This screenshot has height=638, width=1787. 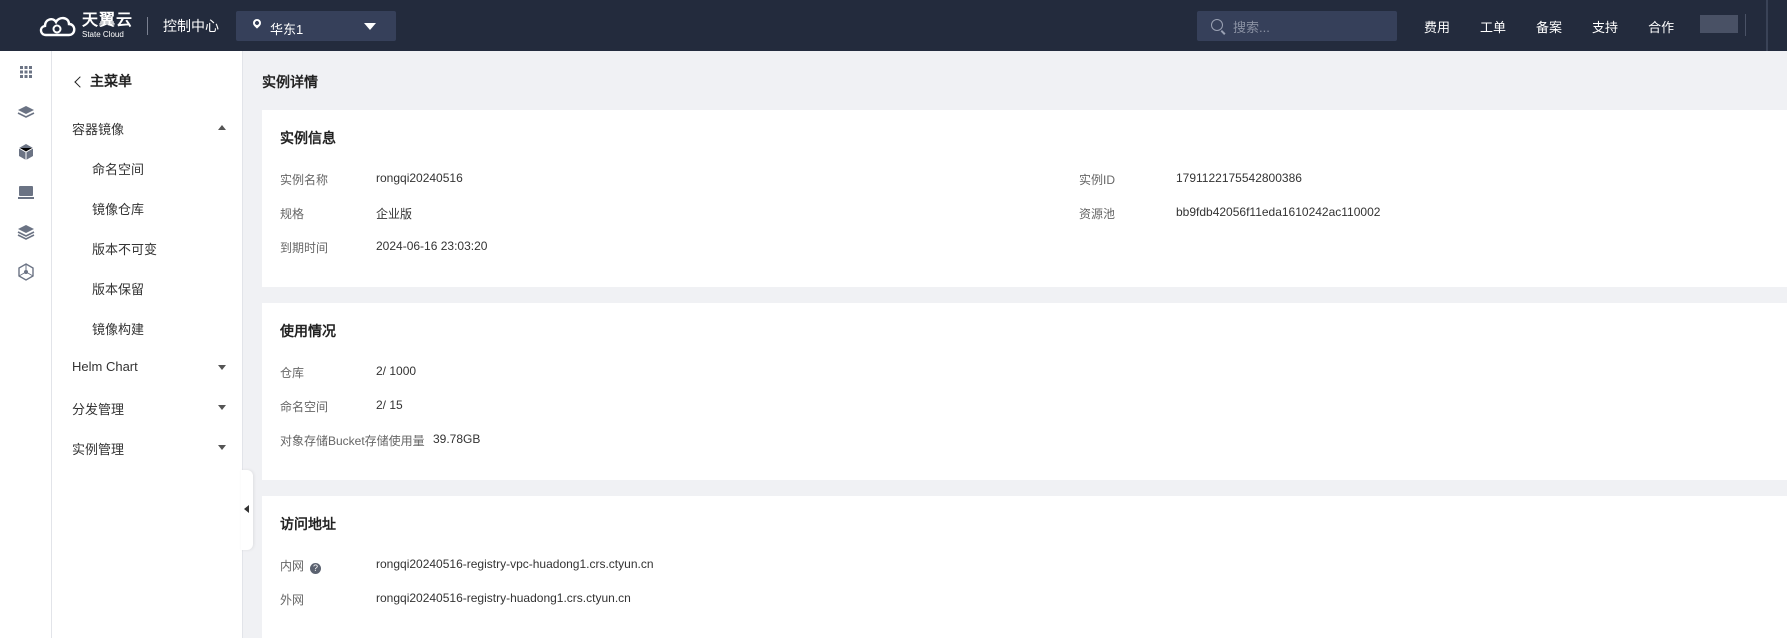 What do you see at coordinates (304, 407) in the screenshot?
I see `field-label: 命名空间` at bounding box center [304, 407].